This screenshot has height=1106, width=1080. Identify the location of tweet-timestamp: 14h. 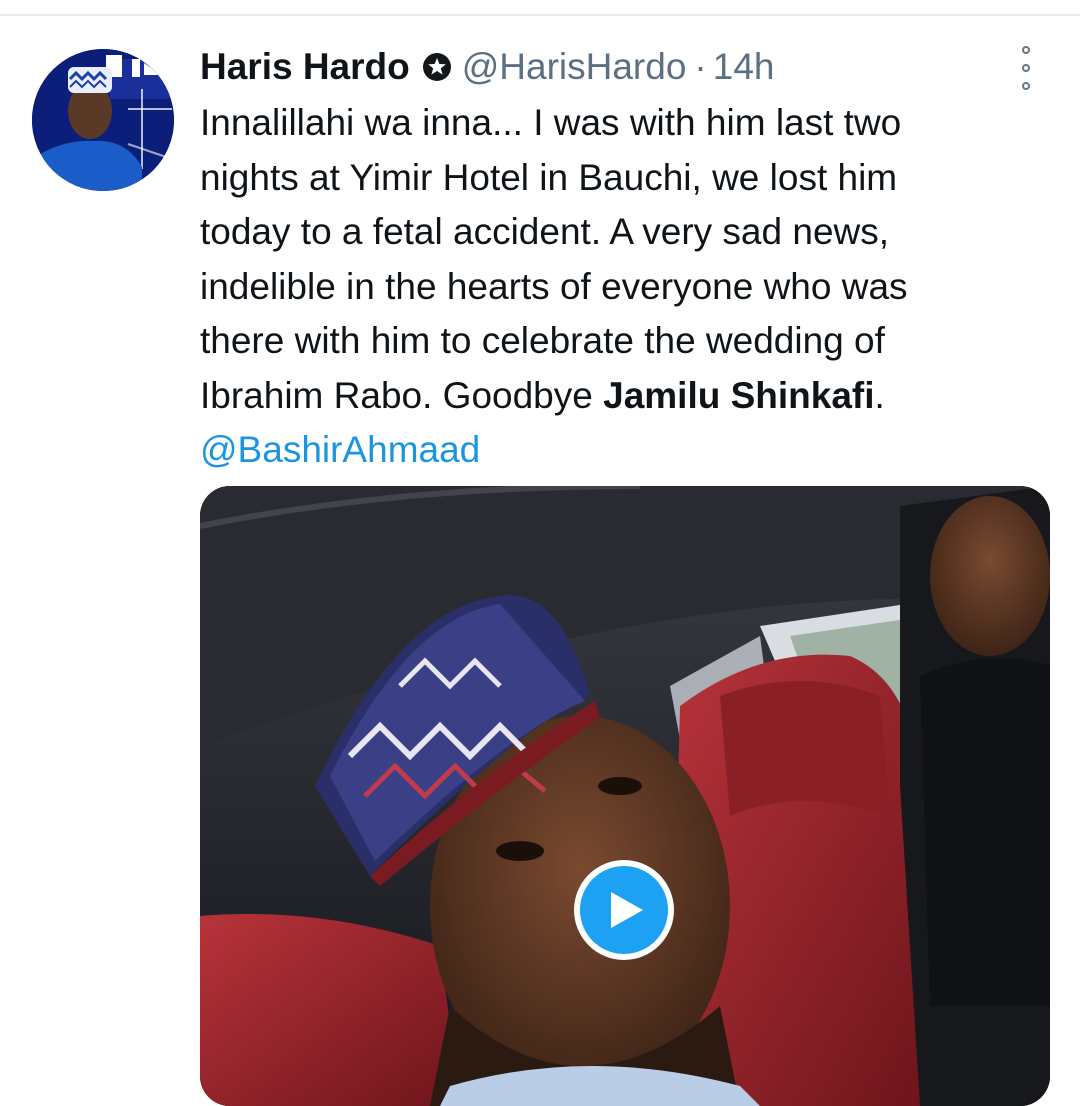
(744, 67).